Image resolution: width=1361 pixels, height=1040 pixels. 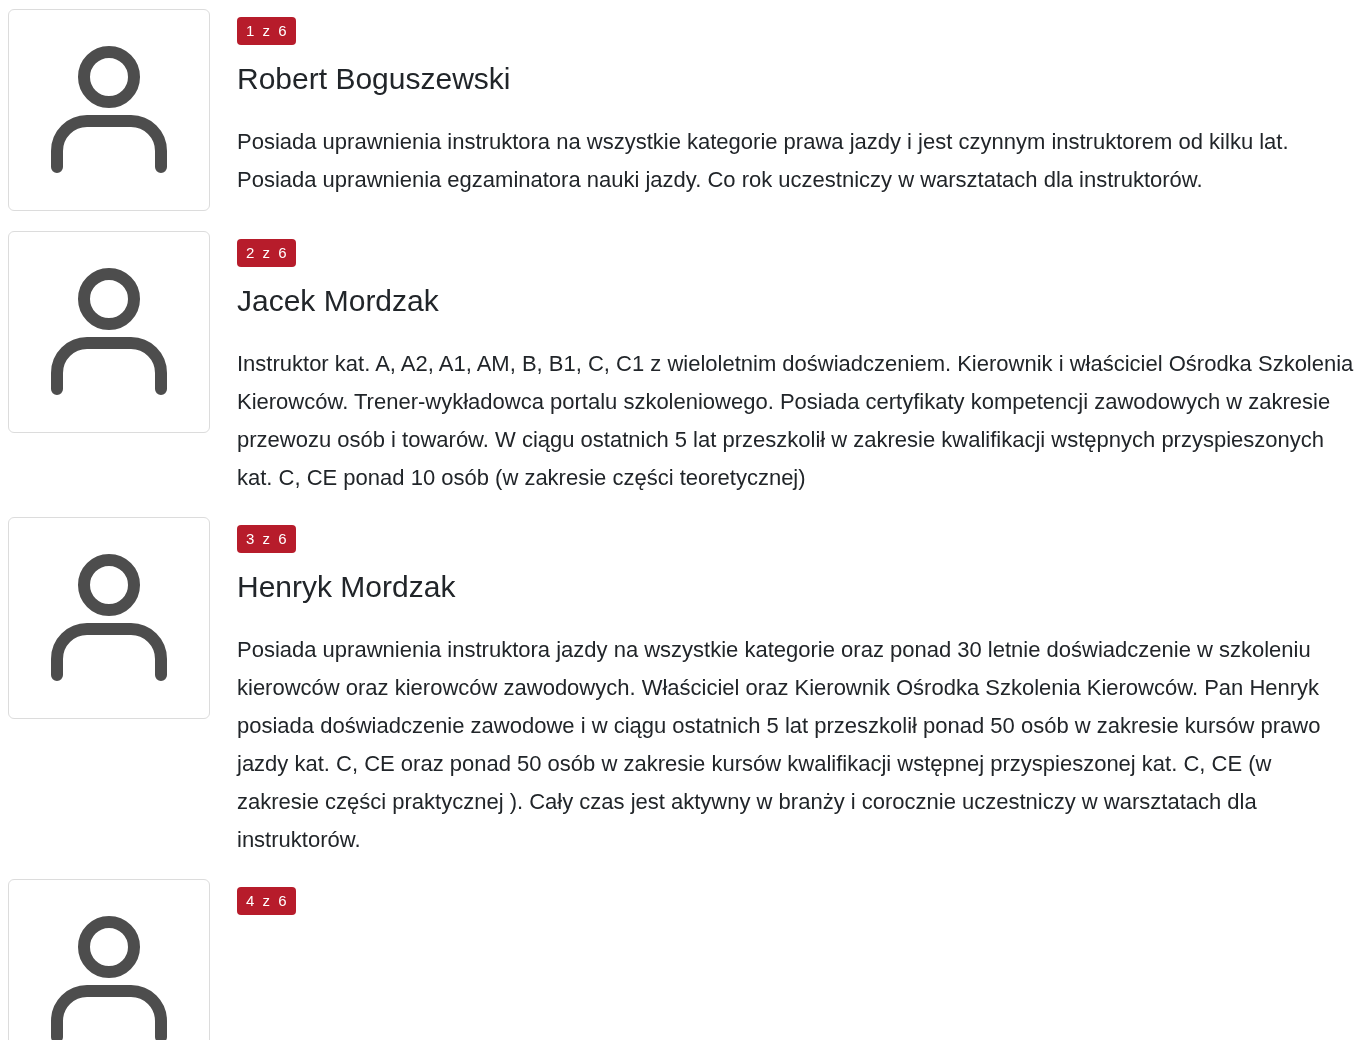 I want to click on counter-badge: 1 z 6, so click(x=266, y=31).